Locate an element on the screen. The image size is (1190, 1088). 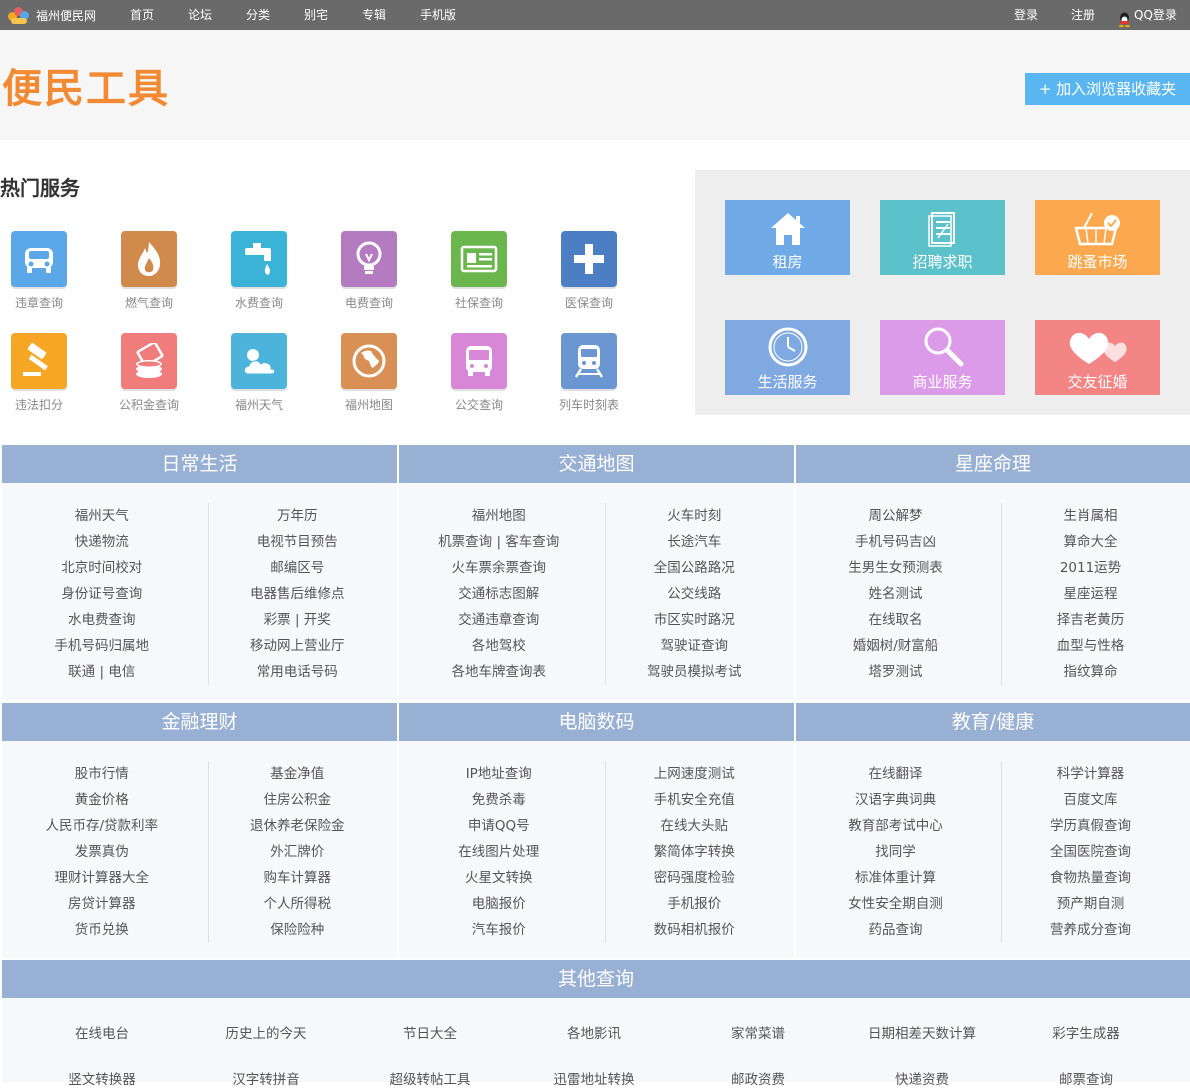
hot-service-globe: 福州地图 is located at coordinates (369, 373).